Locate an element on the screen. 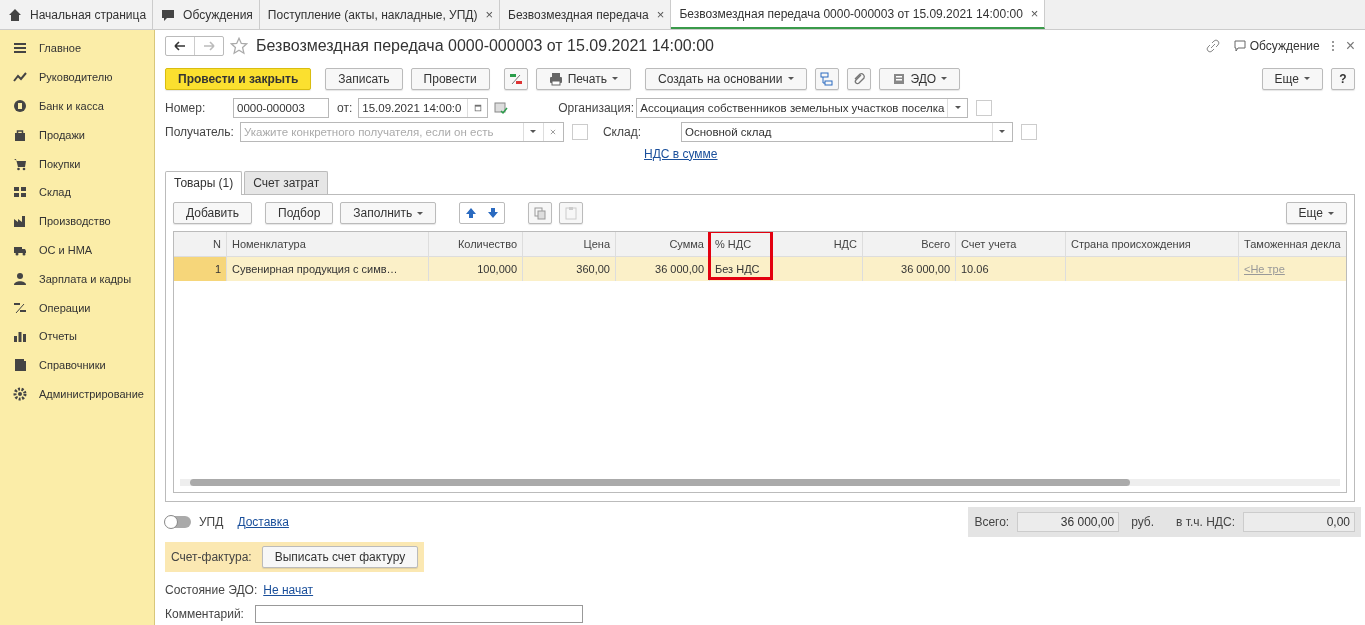  column-header: Счет учета is located at coordinates (1011, 244).